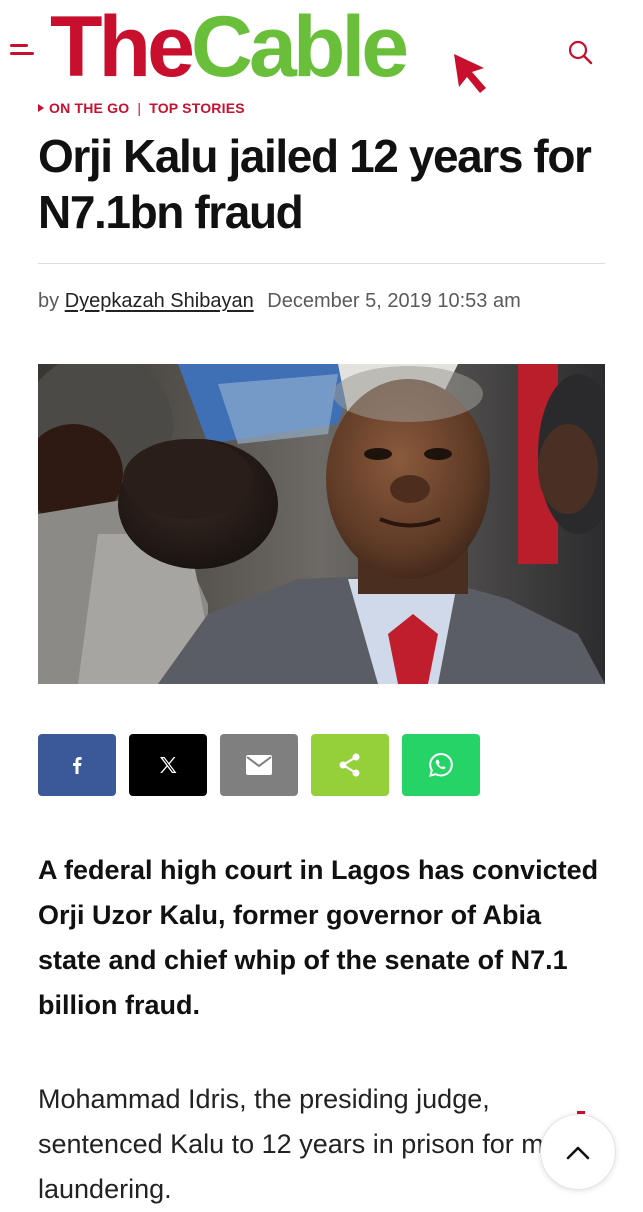 The image size is (643, 1212). Describe the element at coordinates (49, 301) in the screenshot. I see `byline-prefix: by` at that location.